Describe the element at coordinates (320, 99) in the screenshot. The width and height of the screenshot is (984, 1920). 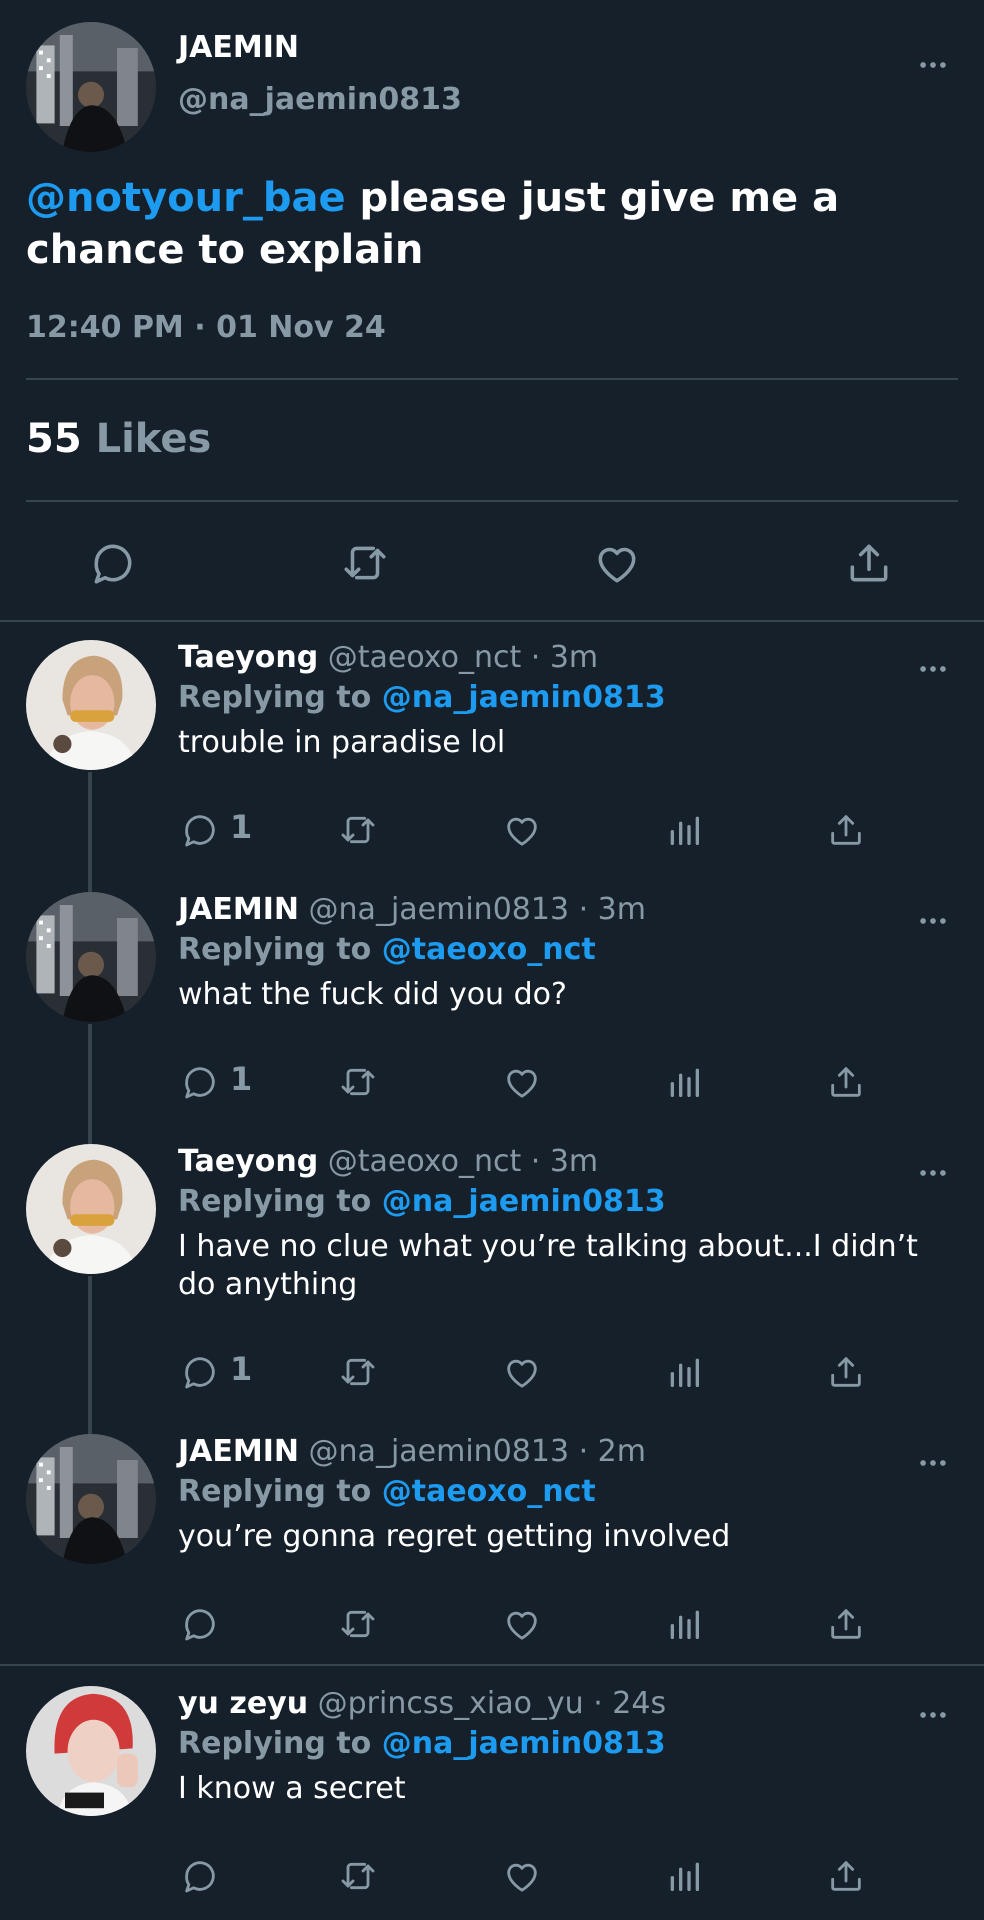
I see `author-handle: @na_jaemin0813` at that location.